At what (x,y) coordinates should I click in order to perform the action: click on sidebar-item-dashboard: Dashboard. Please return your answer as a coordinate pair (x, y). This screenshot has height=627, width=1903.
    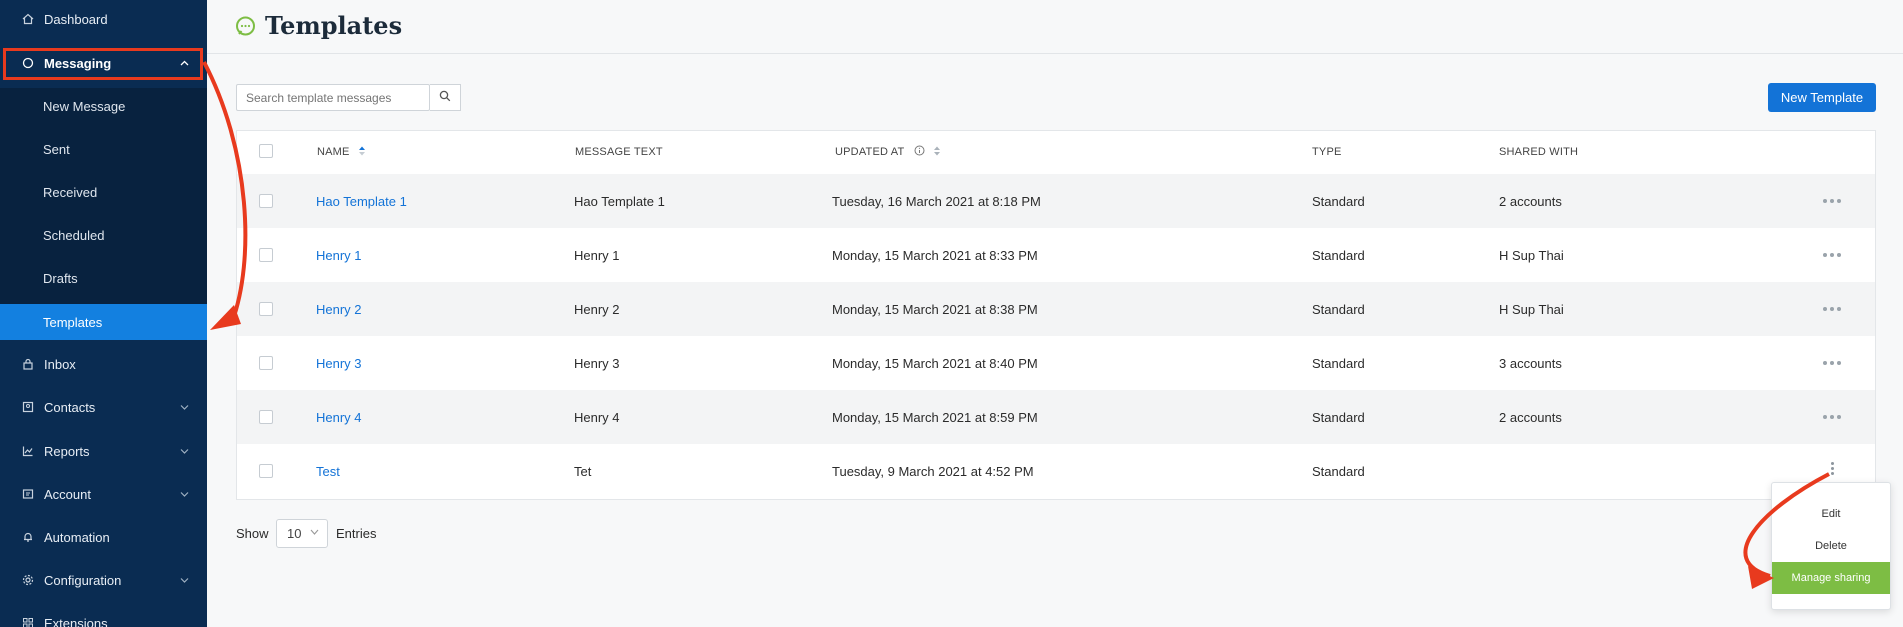
    Looking at the image, I should click on (103, 19).